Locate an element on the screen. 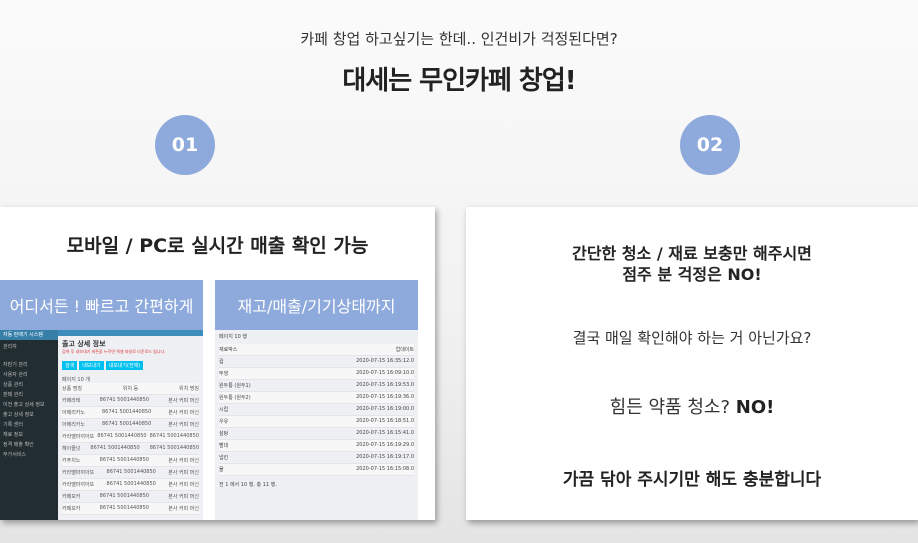  table-row: 뚜껑 2020-07-15 16:09:10.0 is located at coordinates (316, 374).